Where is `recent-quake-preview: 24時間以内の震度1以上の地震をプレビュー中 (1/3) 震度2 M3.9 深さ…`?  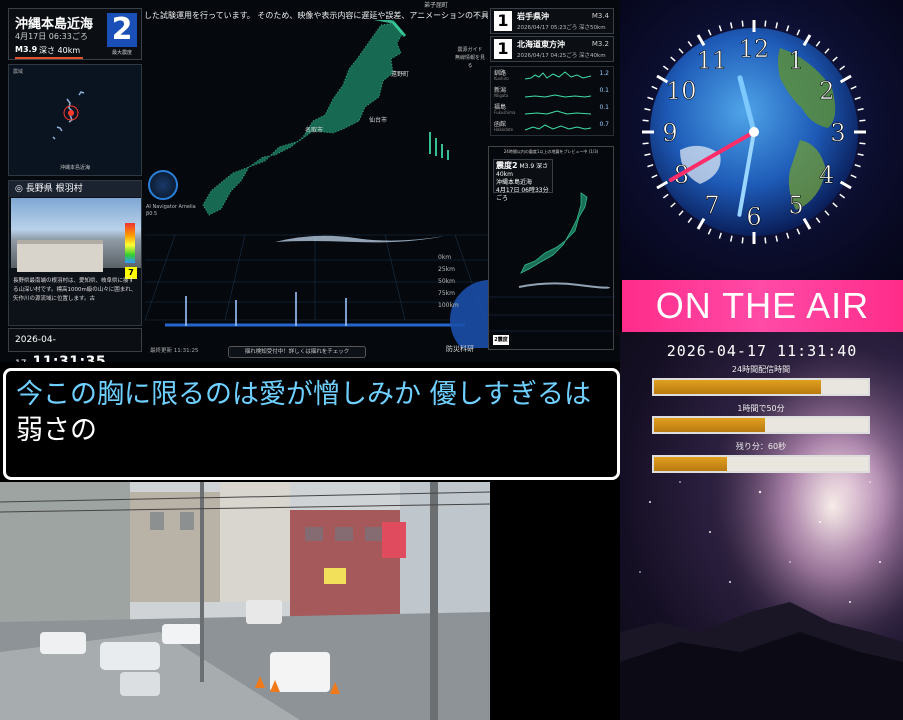
recent-quake-preview: 24時間以内の震度1以上の地震をプレビュー中 (1/3) 震度2 M3.9 深さ… is located at coordinates (551, 248).